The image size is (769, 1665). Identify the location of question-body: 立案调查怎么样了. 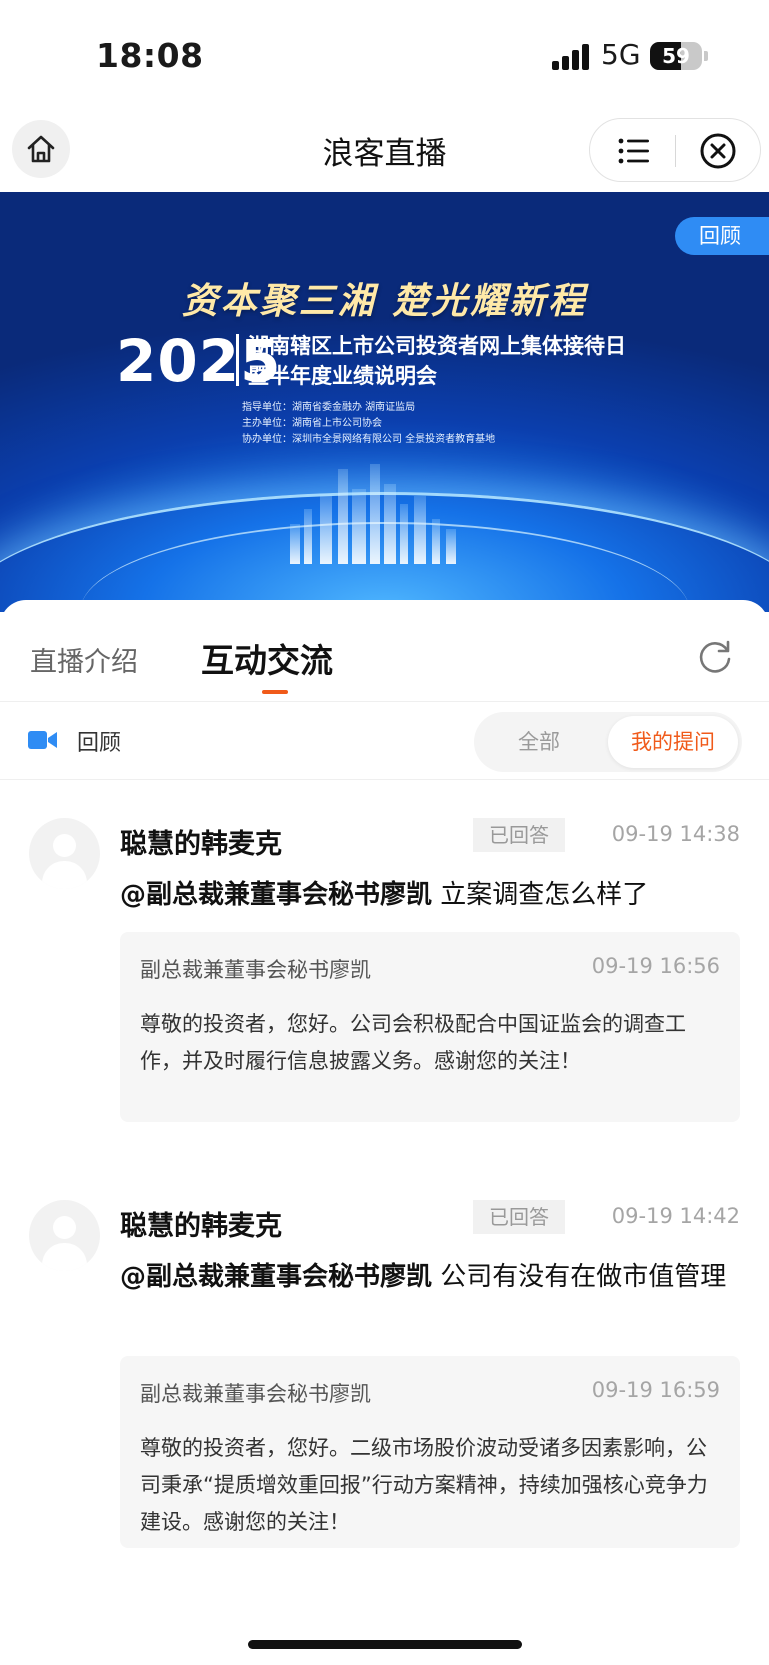
(540, 895).